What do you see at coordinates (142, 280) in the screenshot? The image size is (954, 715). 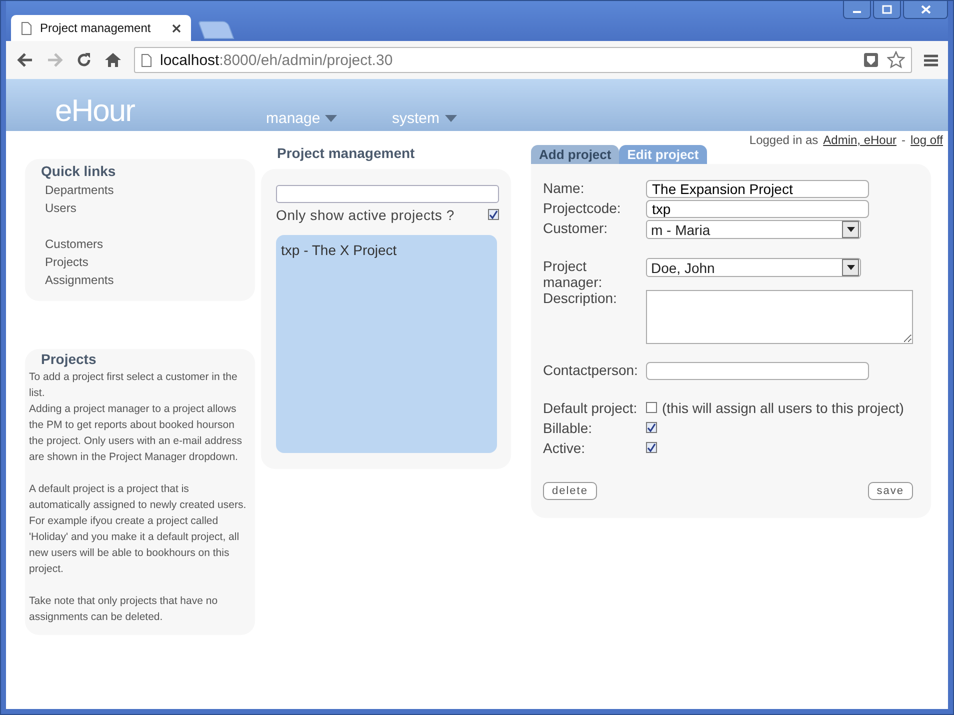 I see `quick-link: Assignments` at bounding box center [142, 280].